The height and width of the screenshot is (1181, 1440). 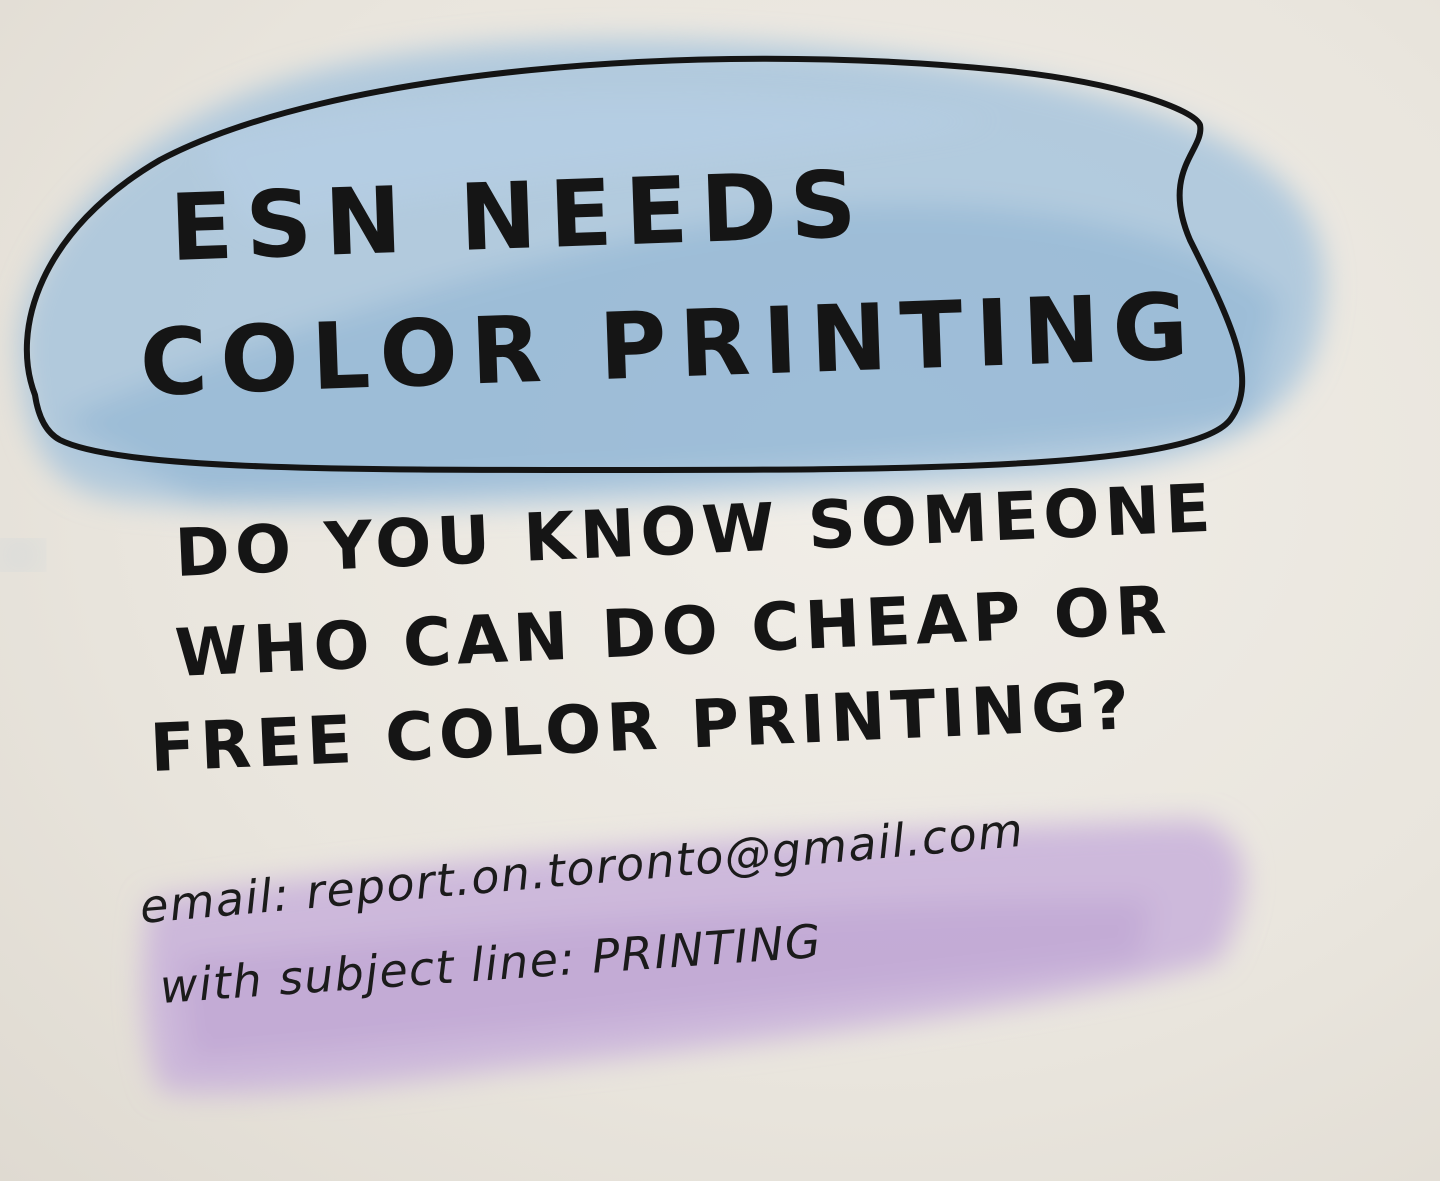 What do you see at coordinates (21, 555) in the screenshot?
I see `blue-wash-speck` at bounding box center [21, 555].